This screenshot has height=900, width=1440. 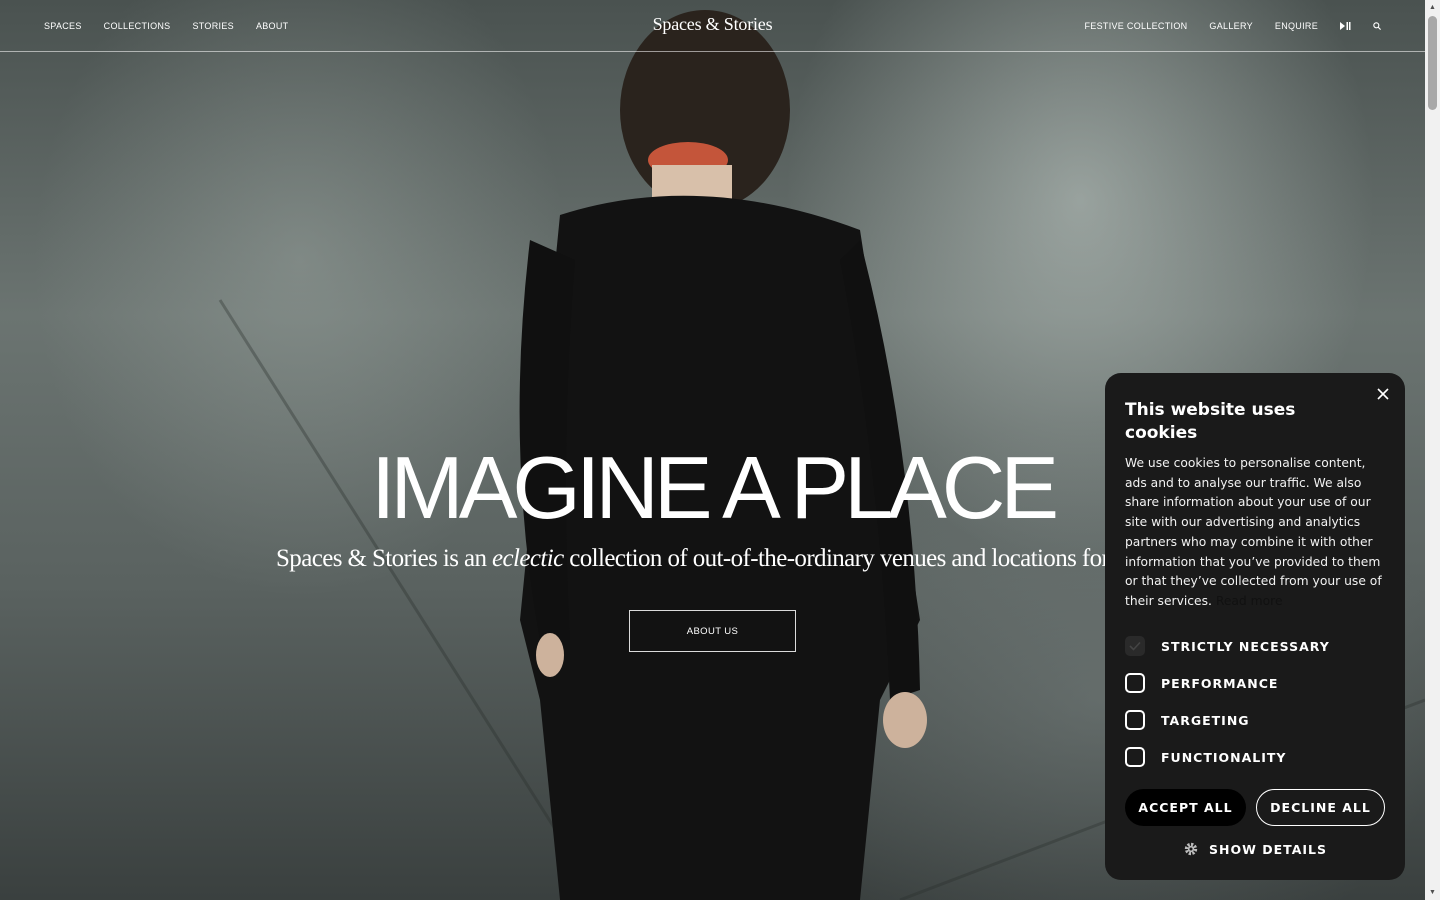 What do you see at coordinates (1135, 683) in the screenshot?
I see `checkbox-performance` at bounding box center [1135, 683].